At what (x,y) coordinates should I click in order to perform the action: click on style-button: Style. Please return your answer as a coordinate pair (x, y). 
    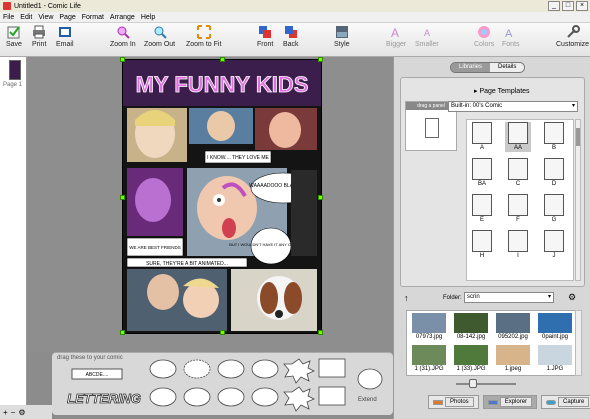
    Looking at the image, I should click on (342, 36).